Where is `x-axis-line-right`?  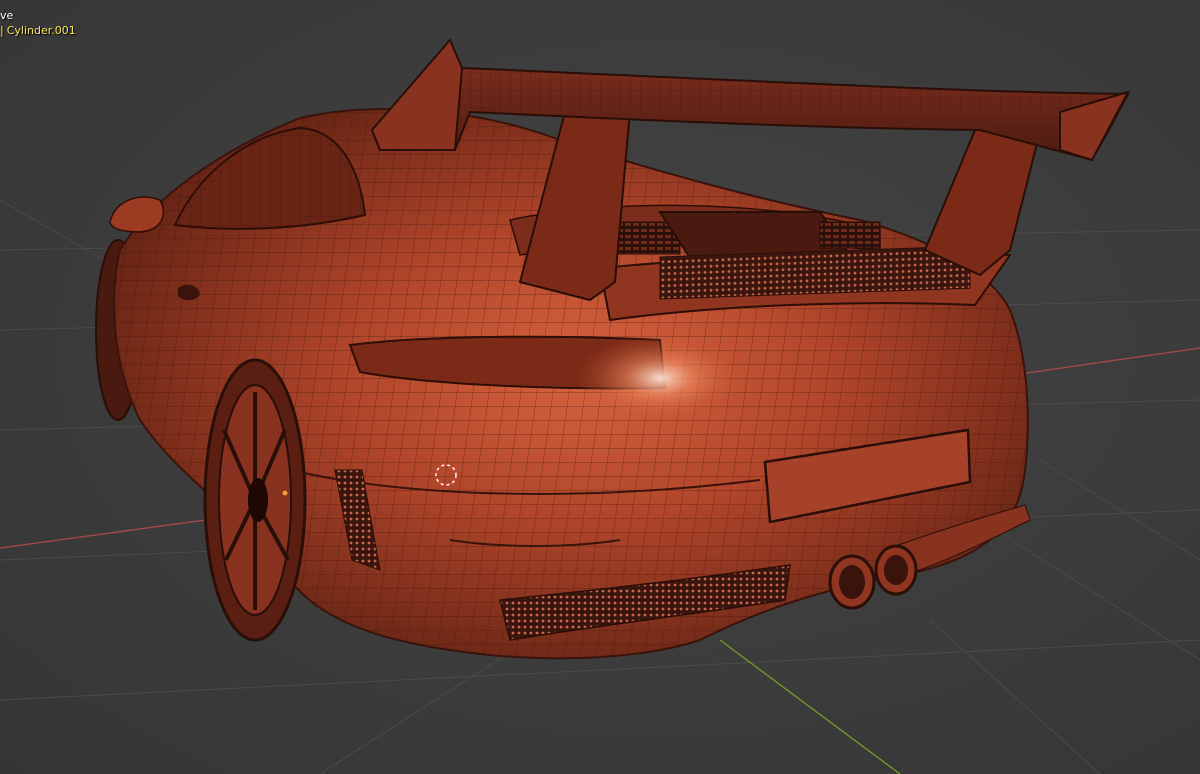 x-axis-line-right is located at coordinates (1109, 361).